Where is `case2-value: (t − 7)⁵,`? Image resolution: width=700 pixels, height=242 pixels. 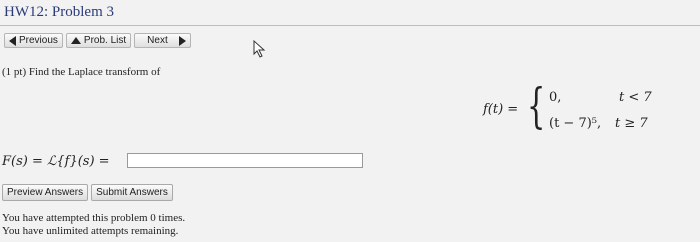 case2-value: (t − 7)⁵, is located at coordinates (575, 123).